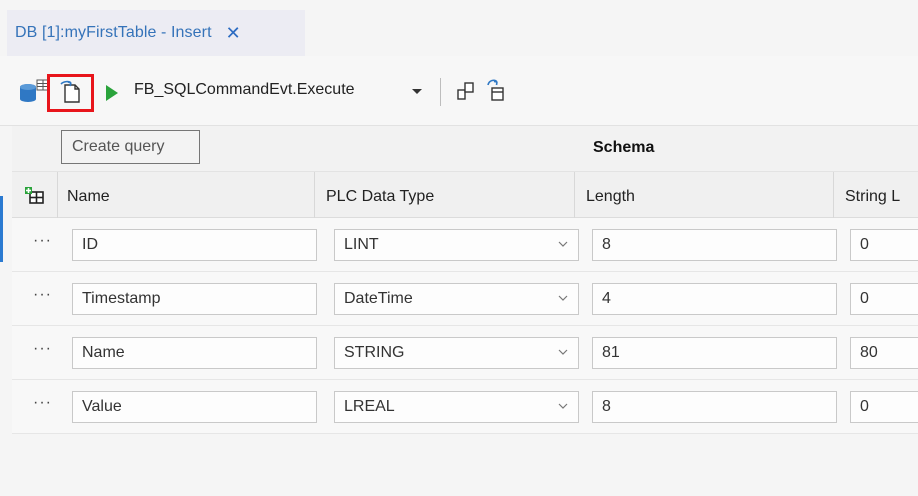 The width and height of the screenshot is (918, 496). Describe the element at coordinates (113, 32) in the screenshot. I see `tab-title: DB [1]:myFirstTable - Insert` at that location.